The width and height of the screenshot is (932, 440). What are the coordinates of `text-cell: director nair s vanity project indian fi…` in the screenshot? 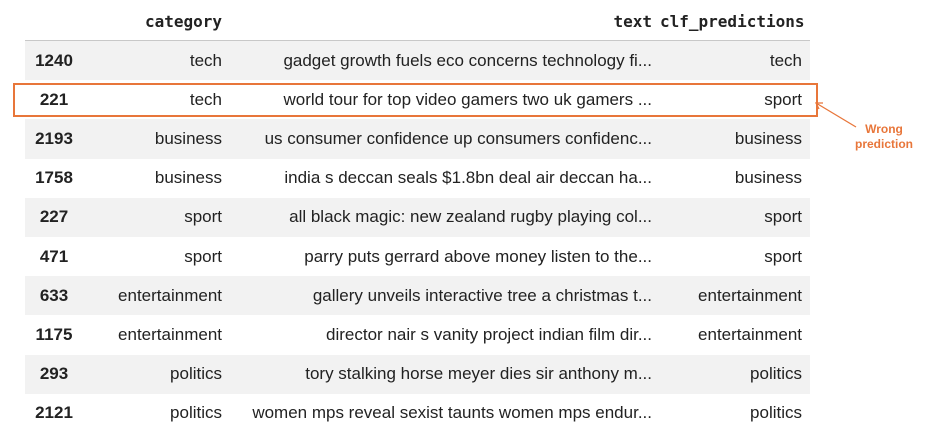 It's located at (445, 335).